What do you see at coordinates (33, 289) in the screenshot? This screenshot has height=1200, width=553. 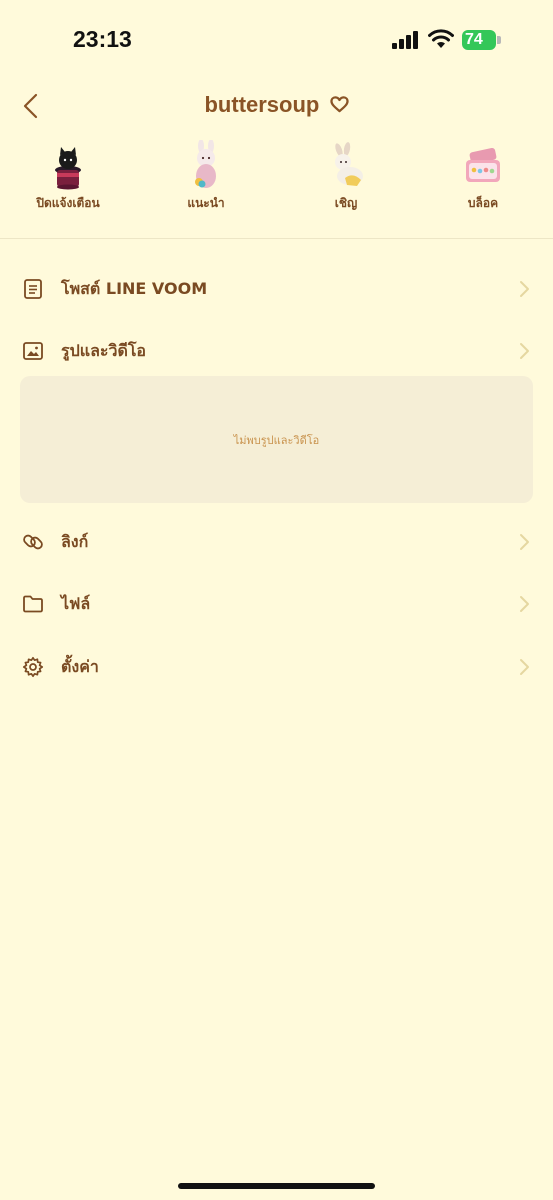 I see `document-icon` at bounding box center [33, 289].